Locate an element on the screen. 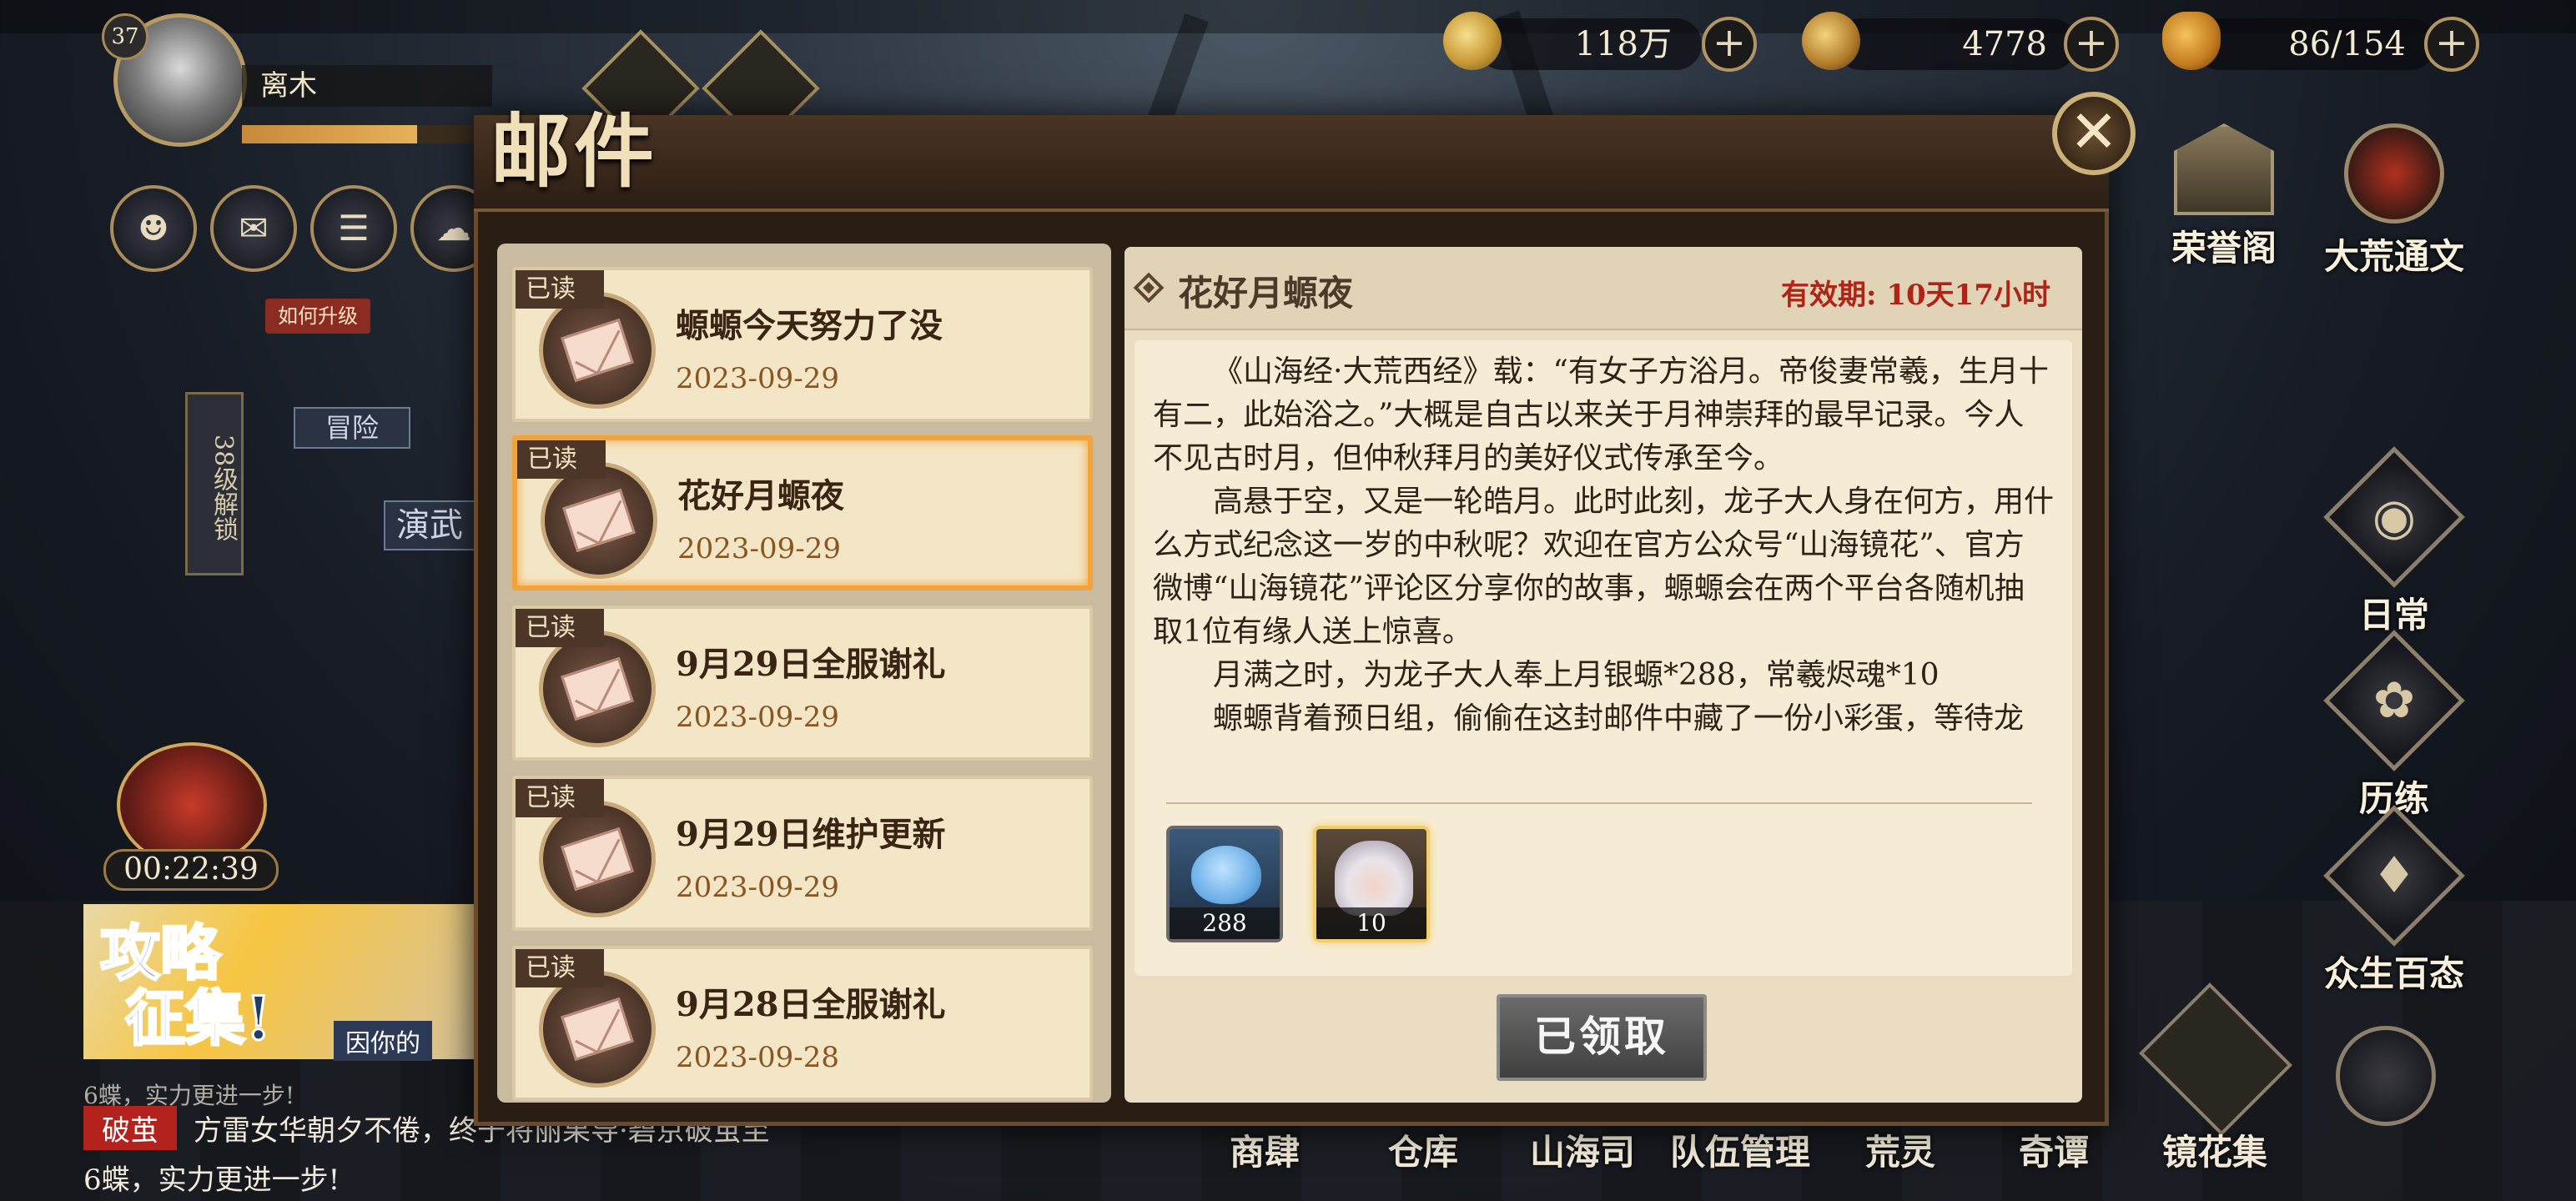 This screenshot has width=2576, height=1201. training-frame: ✿ is located at coordinates (2394, 701).